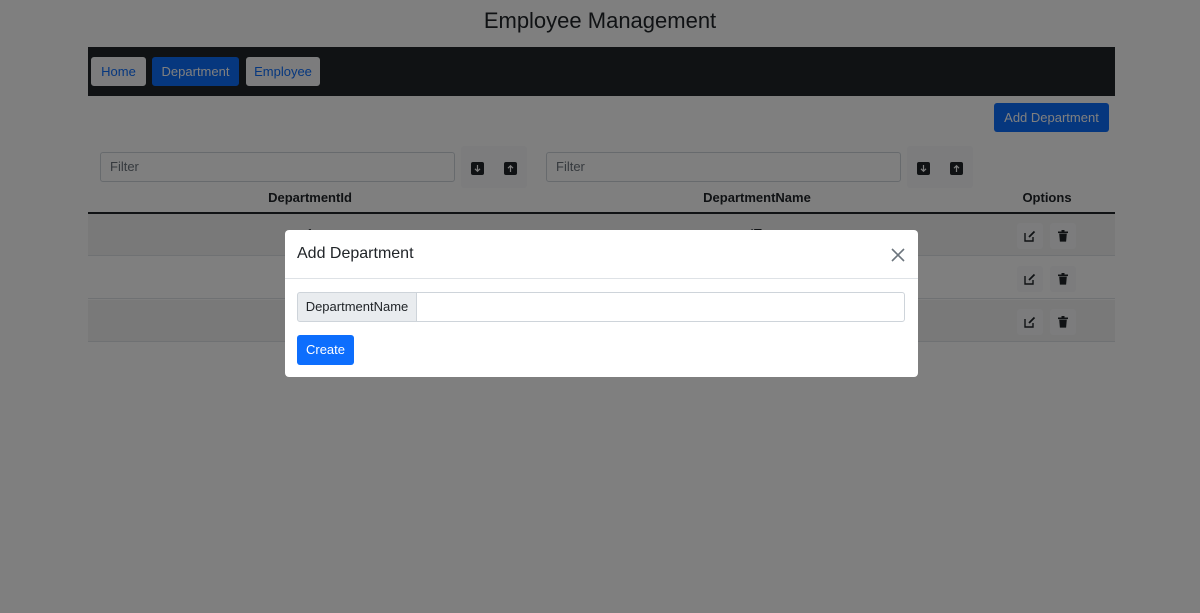 The height and width of the screenshot is (613, 1200). What do you see at coordinates (355, 253) in the screenshot?
I see `modal-title: Add Department` at bounding box center [355, 253].